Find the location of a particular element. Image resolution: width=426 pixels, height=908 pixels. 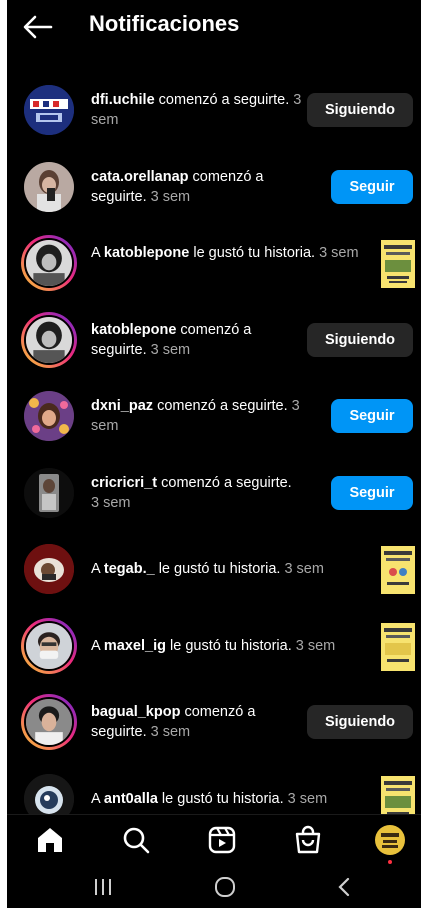

bottom-nav is located at coordinates (214, 839).